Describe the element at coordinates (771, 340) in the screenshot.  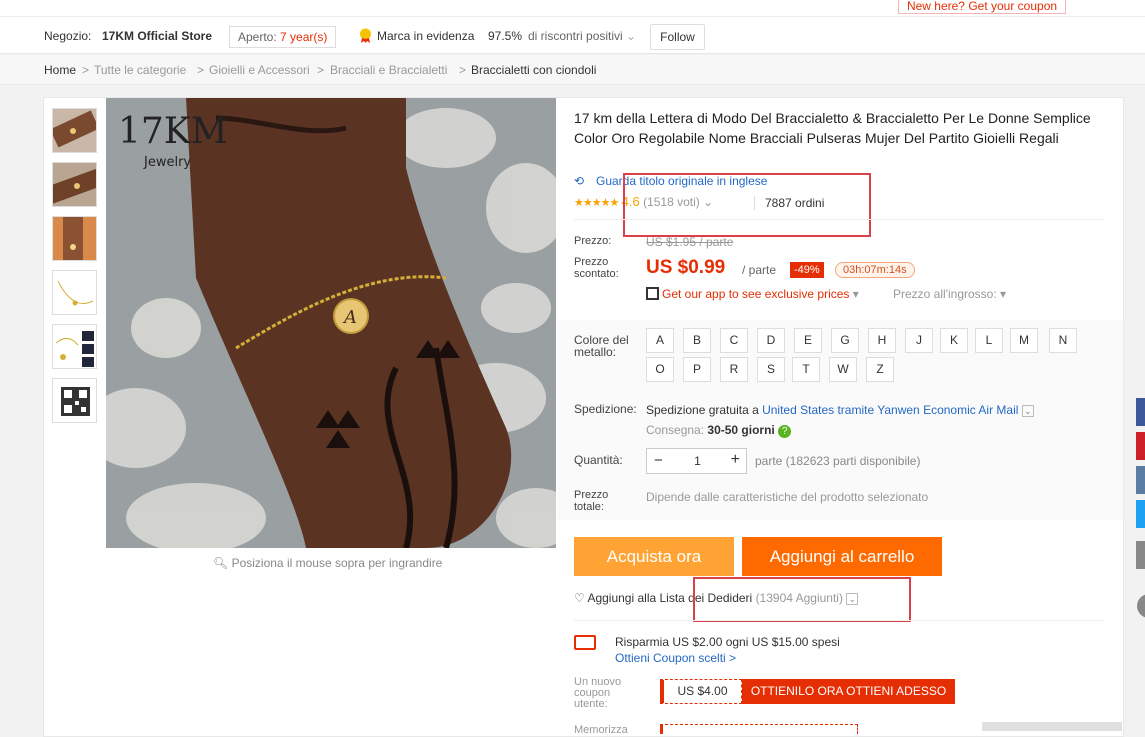
I see `letter-option-d: D` at that location.